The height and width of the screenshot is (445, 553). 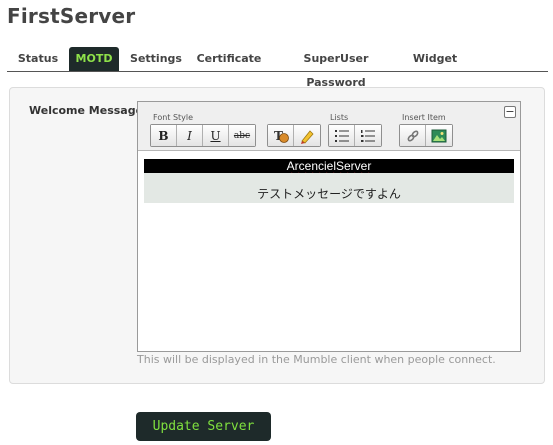 I want to click on highlighter-icon, so click(x=307, y=136).